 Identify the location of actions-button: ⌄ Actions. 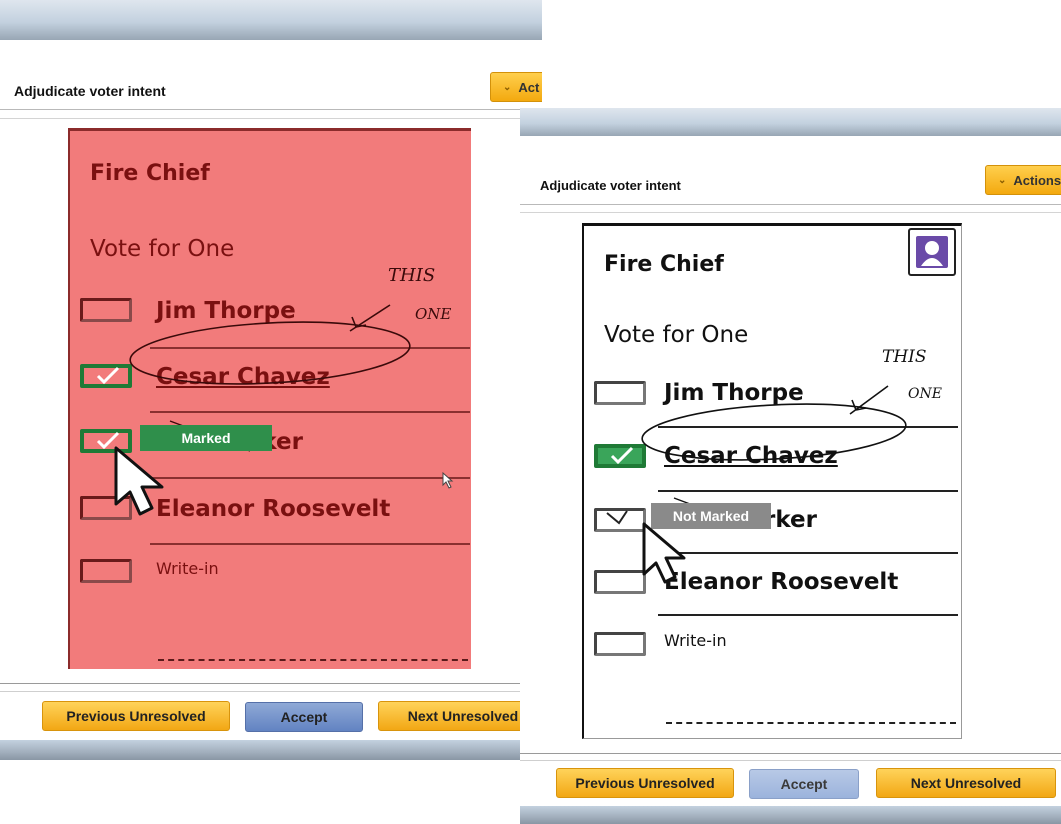
(1023, 180).